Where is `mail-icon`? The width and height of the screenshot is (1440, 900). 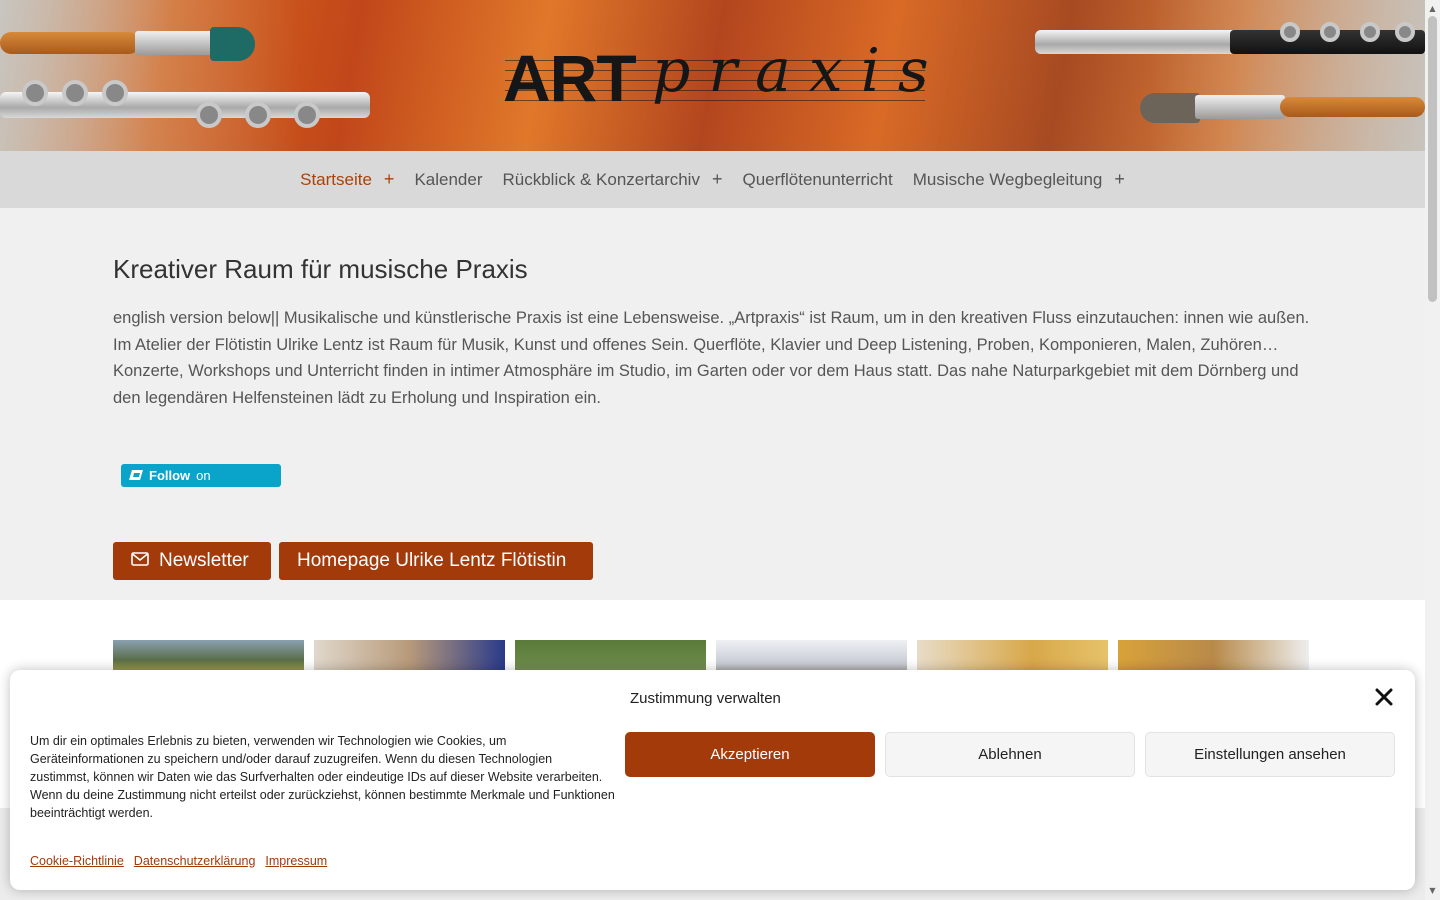 mail-icon is located at coordinates (140, 561).